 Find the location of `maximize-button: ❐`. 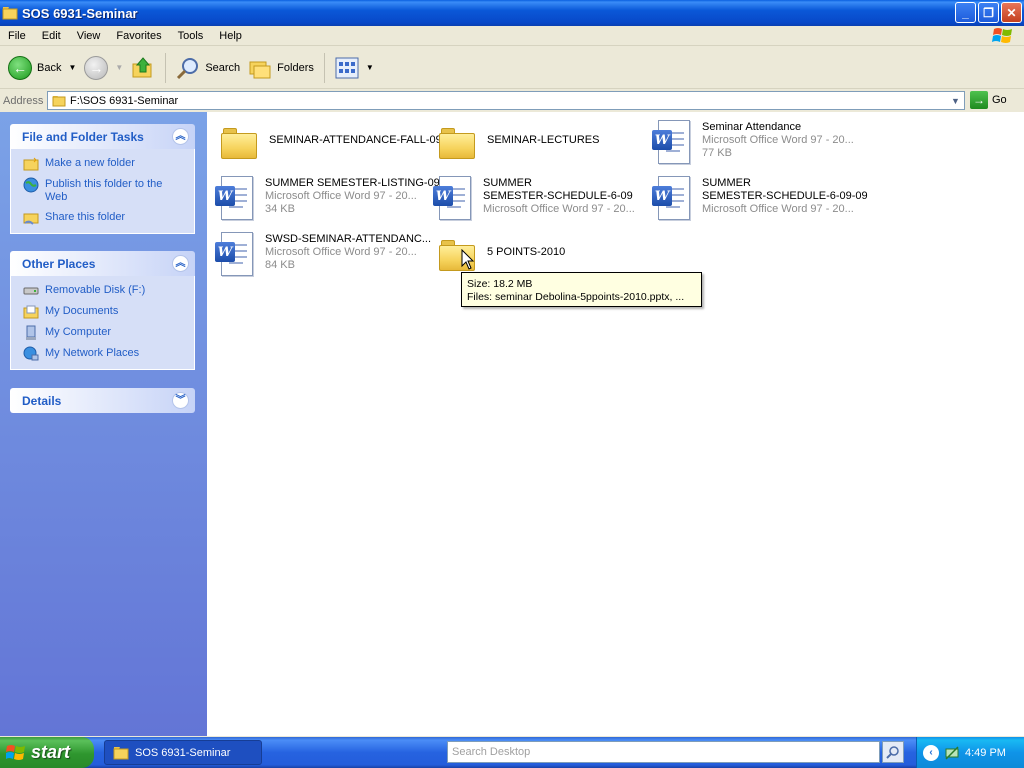

maximize-button: ❐ is located at coordinates (988, 12).